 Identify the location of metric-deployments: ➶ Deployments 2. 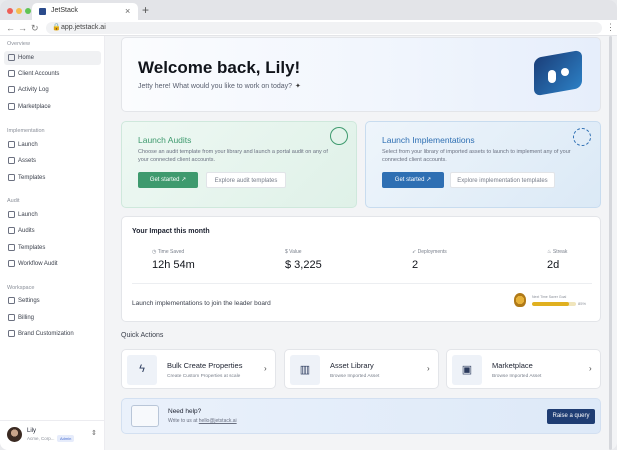
(462, 260).